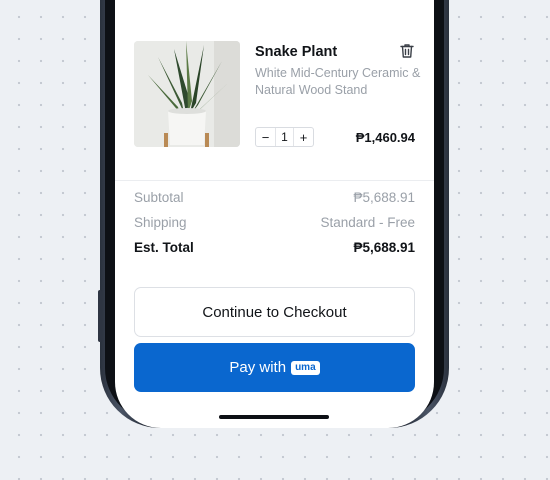 The width and height of the screenshot is (550, 480). I want to click on item-price: ₱1,460.94, so click(385, 137).